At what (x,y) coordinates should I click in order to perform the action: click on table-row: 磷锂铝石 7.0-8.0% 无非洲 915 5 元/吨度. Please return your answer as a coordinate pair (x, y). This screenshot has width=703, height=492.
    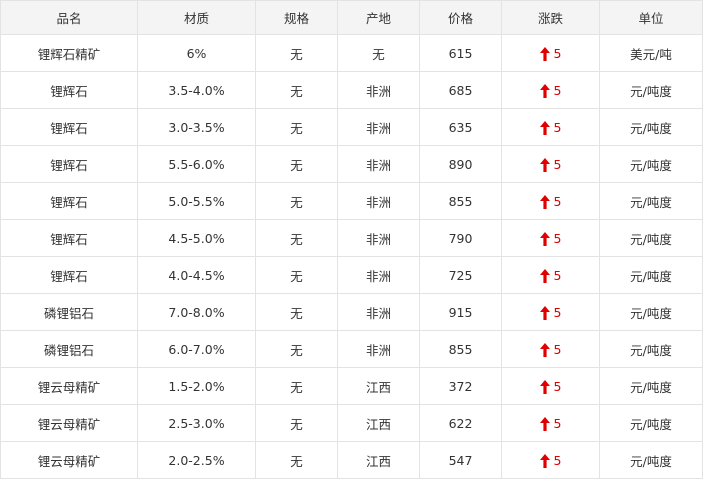
    Looking at the image, I should click on (351, 312).